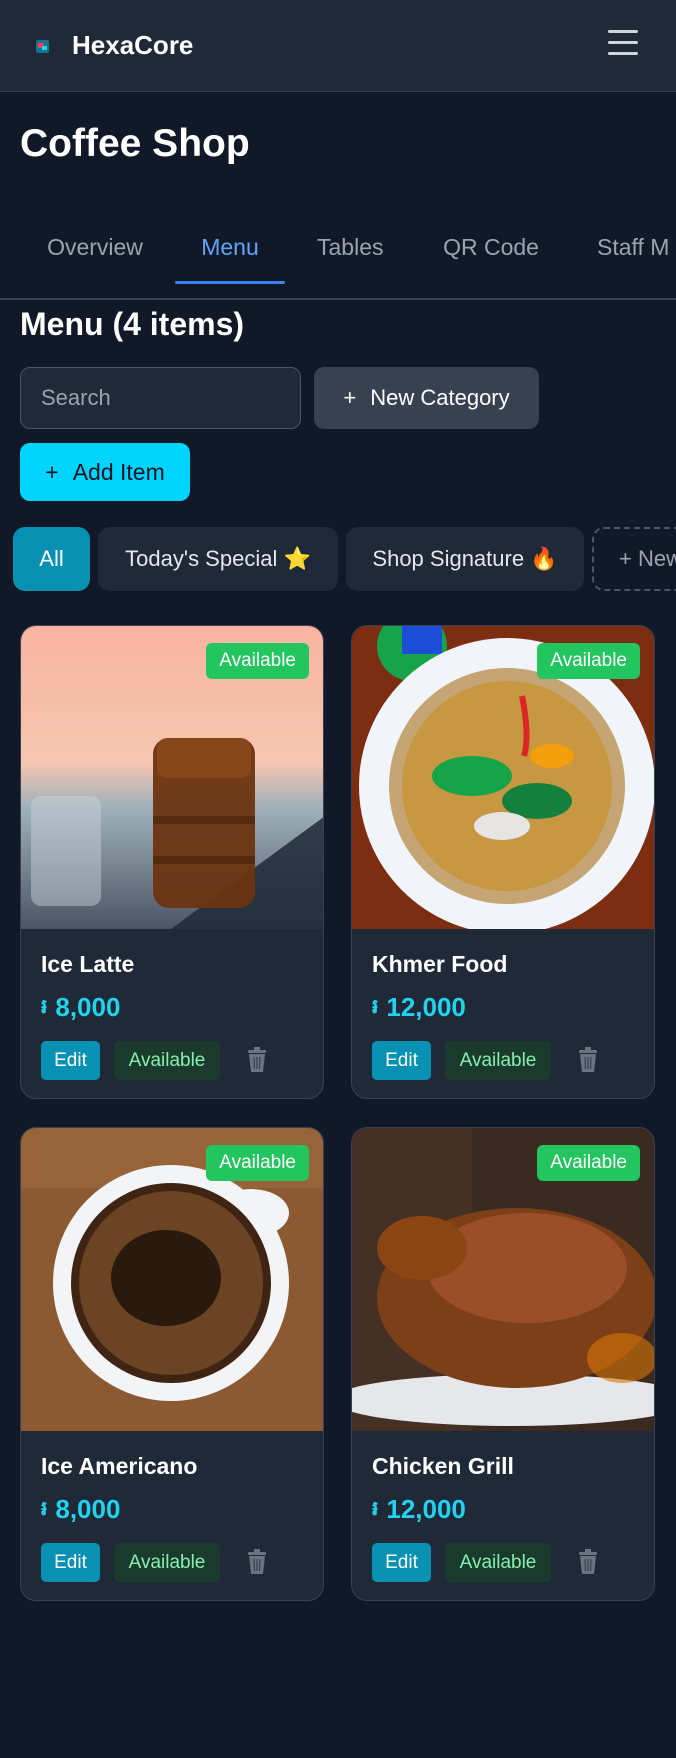 This screenshot has width=676, height=1758. Describe the element at coordinates (491, 253) in the screenshot. I see `tab-qr-code: QR Code` at that location.